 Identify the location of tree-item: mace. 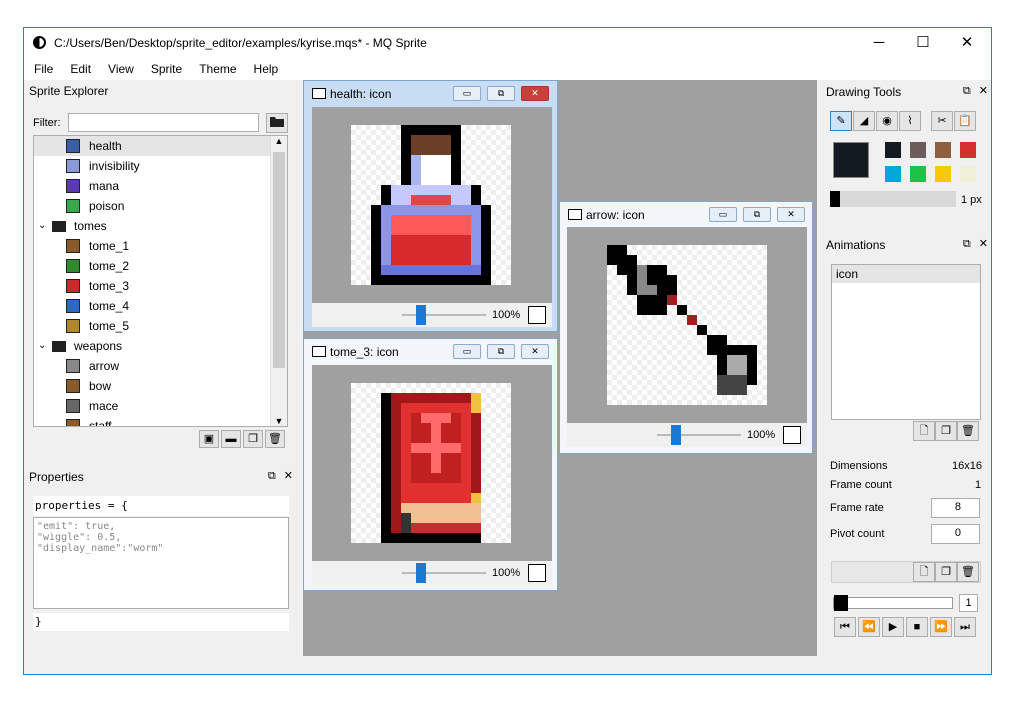
(160, 406).